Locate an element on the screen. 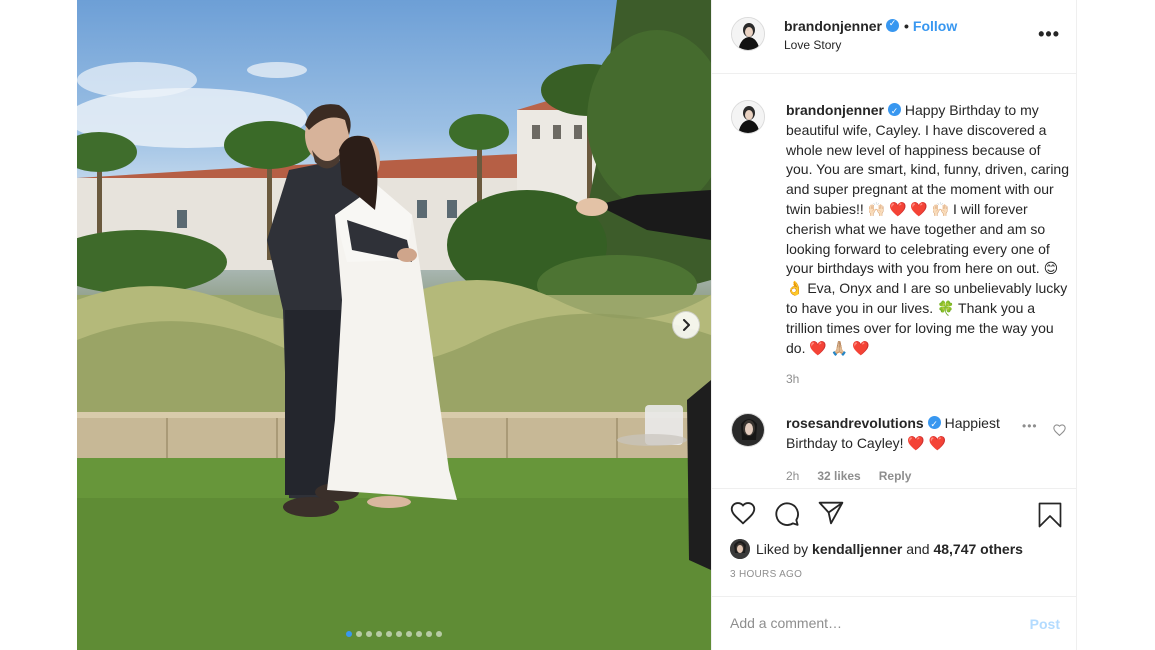 The height and width of the screenshot is (650, 1155). likes-summary: Liked by kendalljenner and 48,747 others is located at coordinates (876, 549).